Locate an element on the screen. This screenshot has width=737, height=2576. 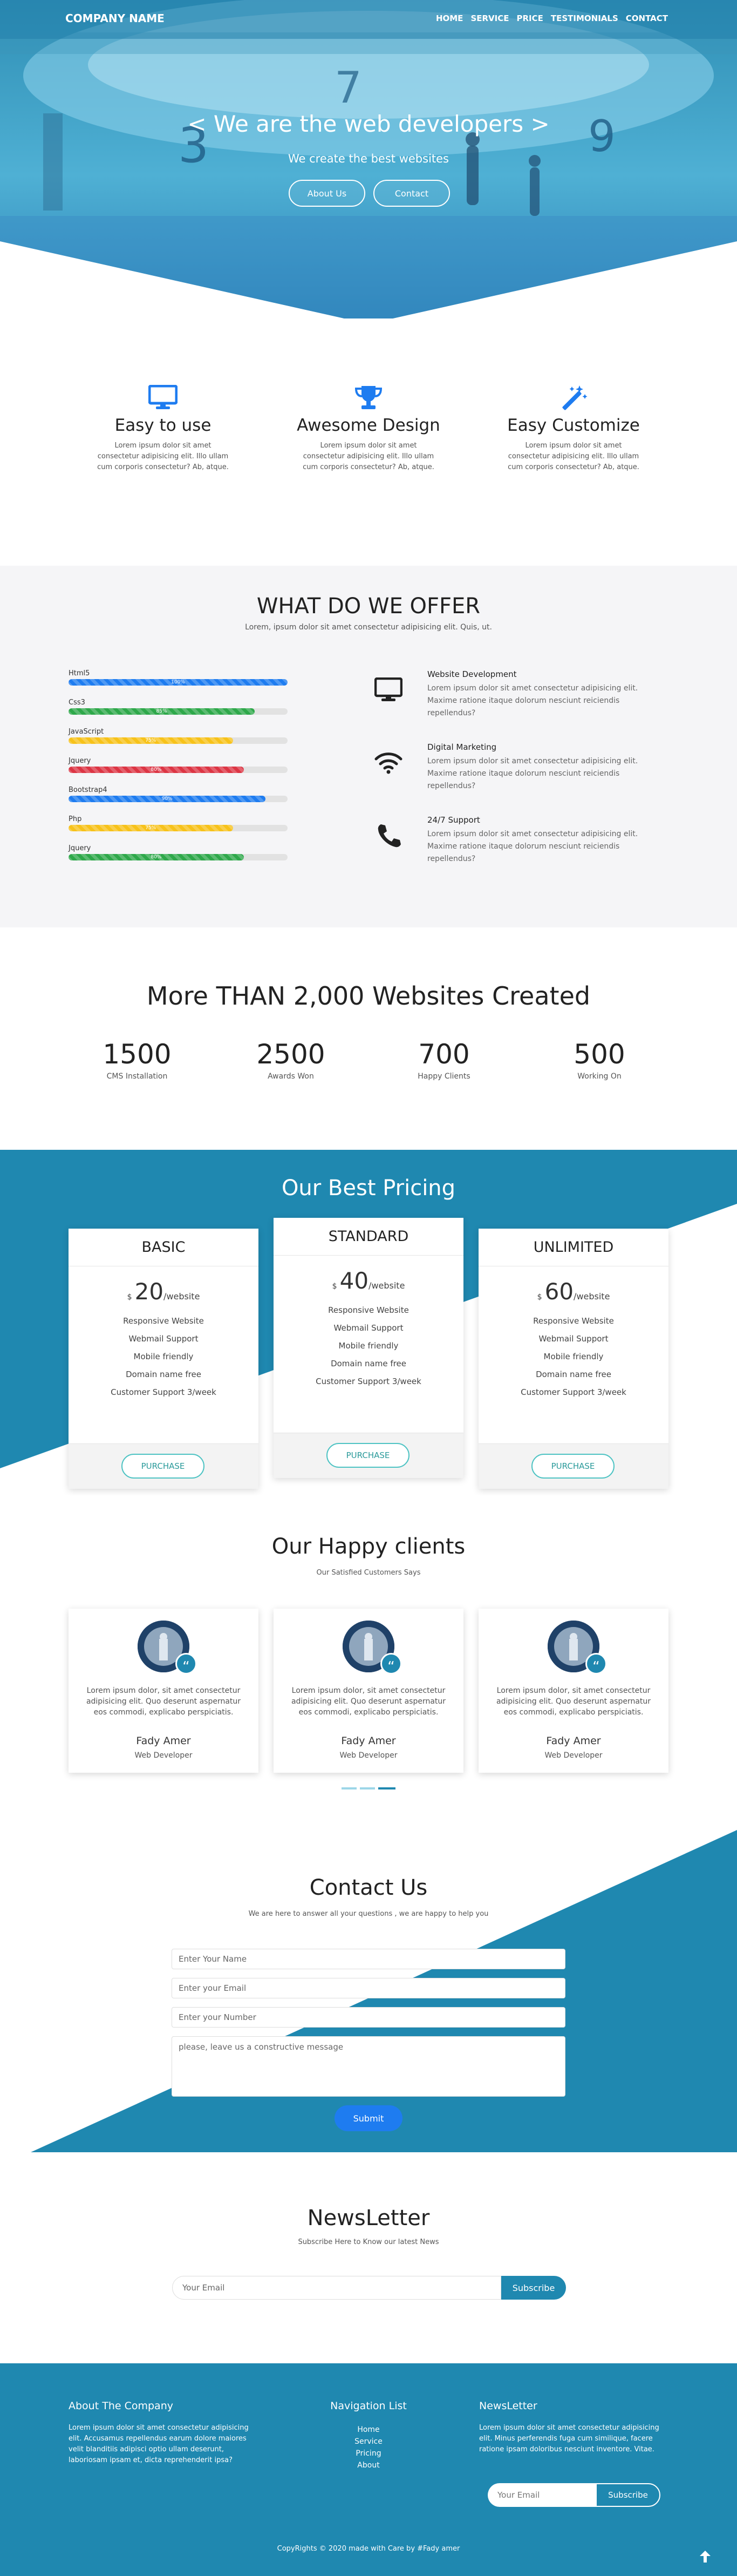
hero-title: < We are the web developers > is located at coordinates (368, 124).